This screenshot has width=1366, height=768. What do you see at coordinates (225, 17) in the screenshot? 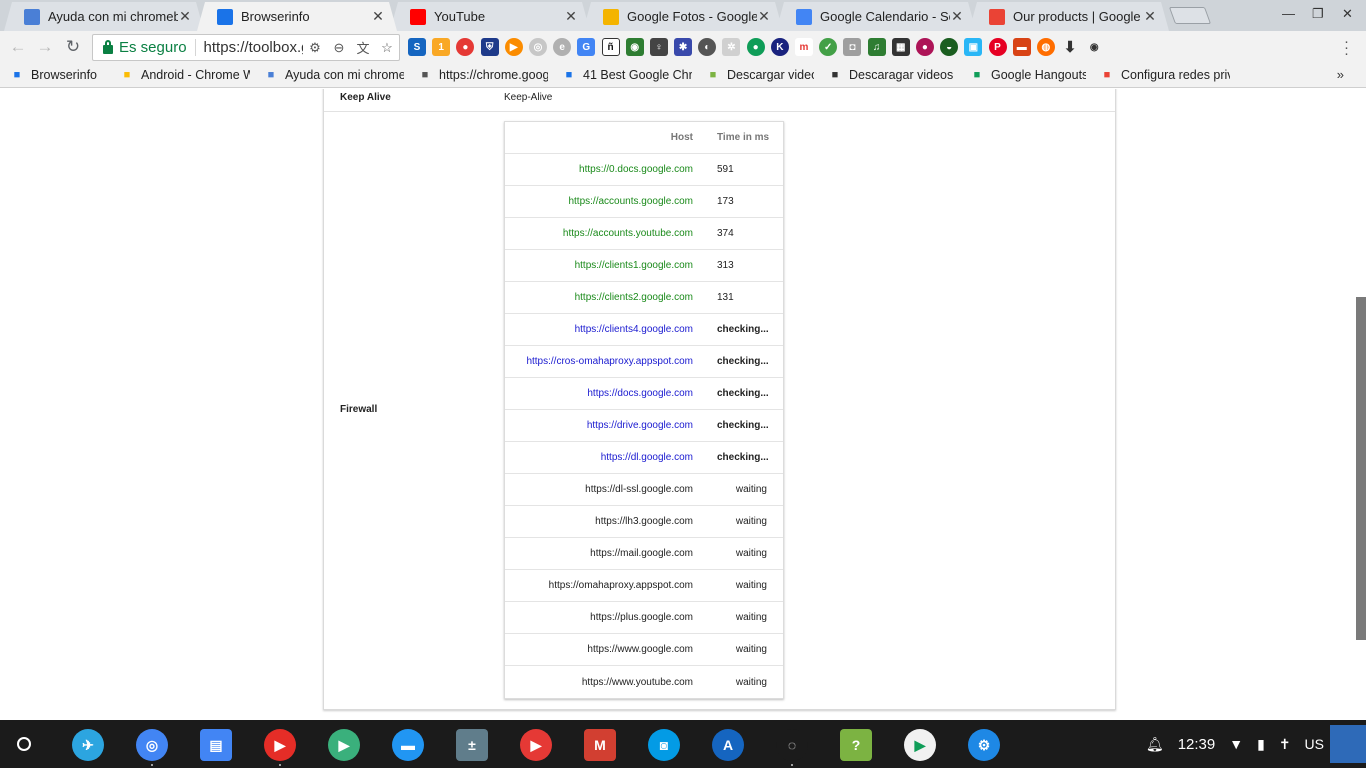
I see `browserinfo-t-icon` at bounding box center [225, 17].